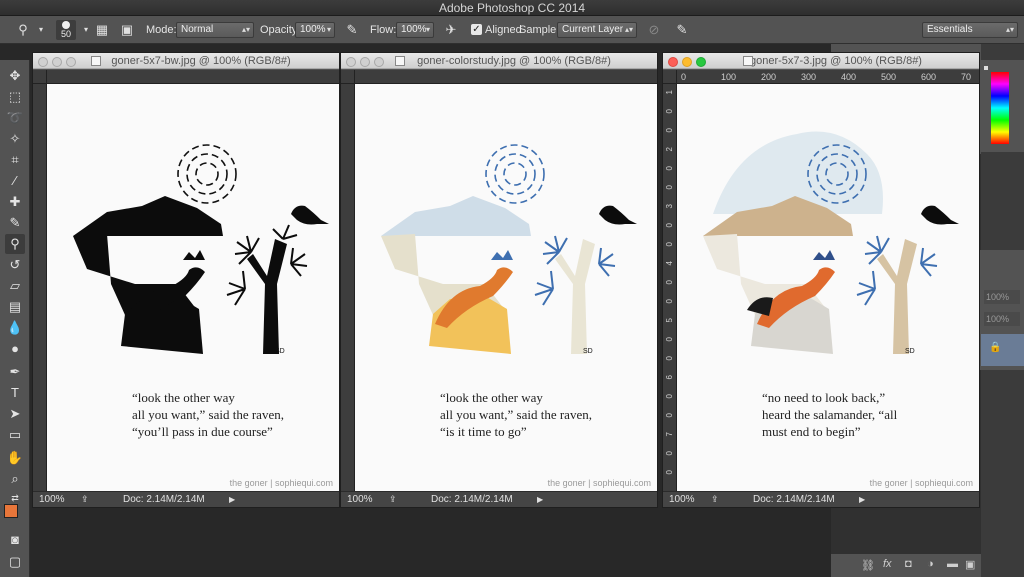  I want to click on rectangle-tool-icon: ▭, so click(15, 435).